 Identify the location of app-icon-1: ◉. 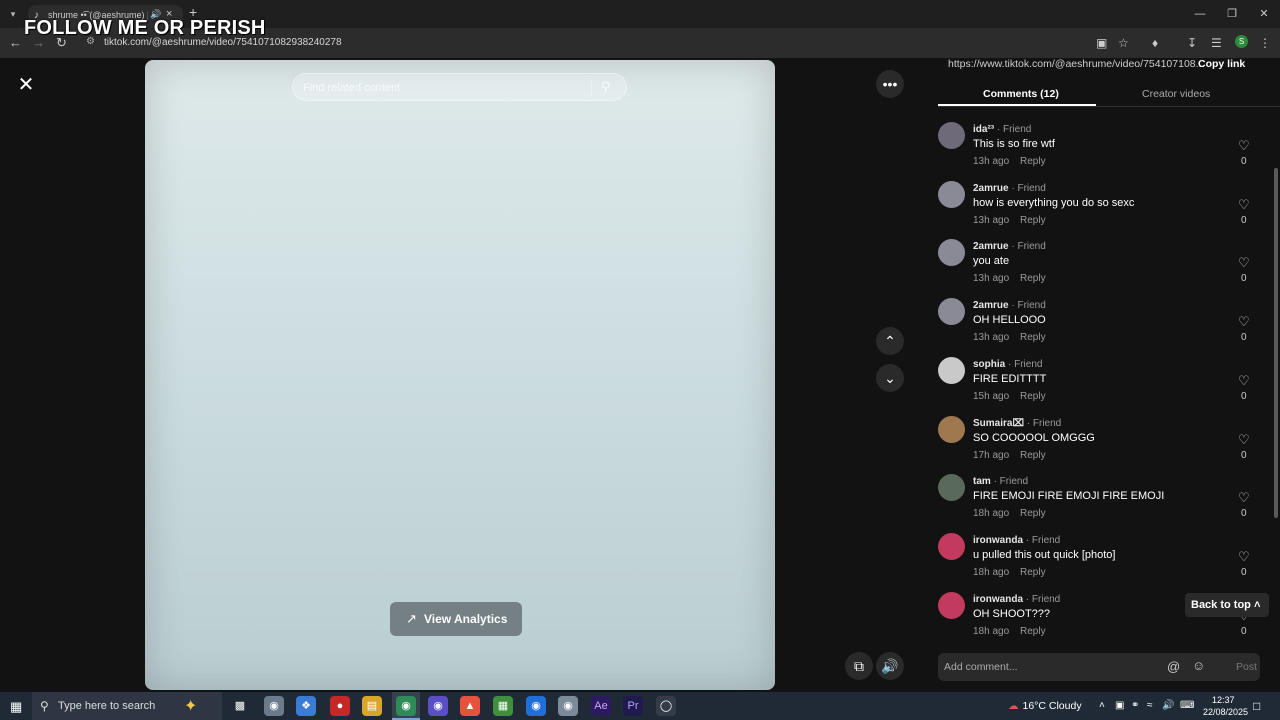
(274, 706).